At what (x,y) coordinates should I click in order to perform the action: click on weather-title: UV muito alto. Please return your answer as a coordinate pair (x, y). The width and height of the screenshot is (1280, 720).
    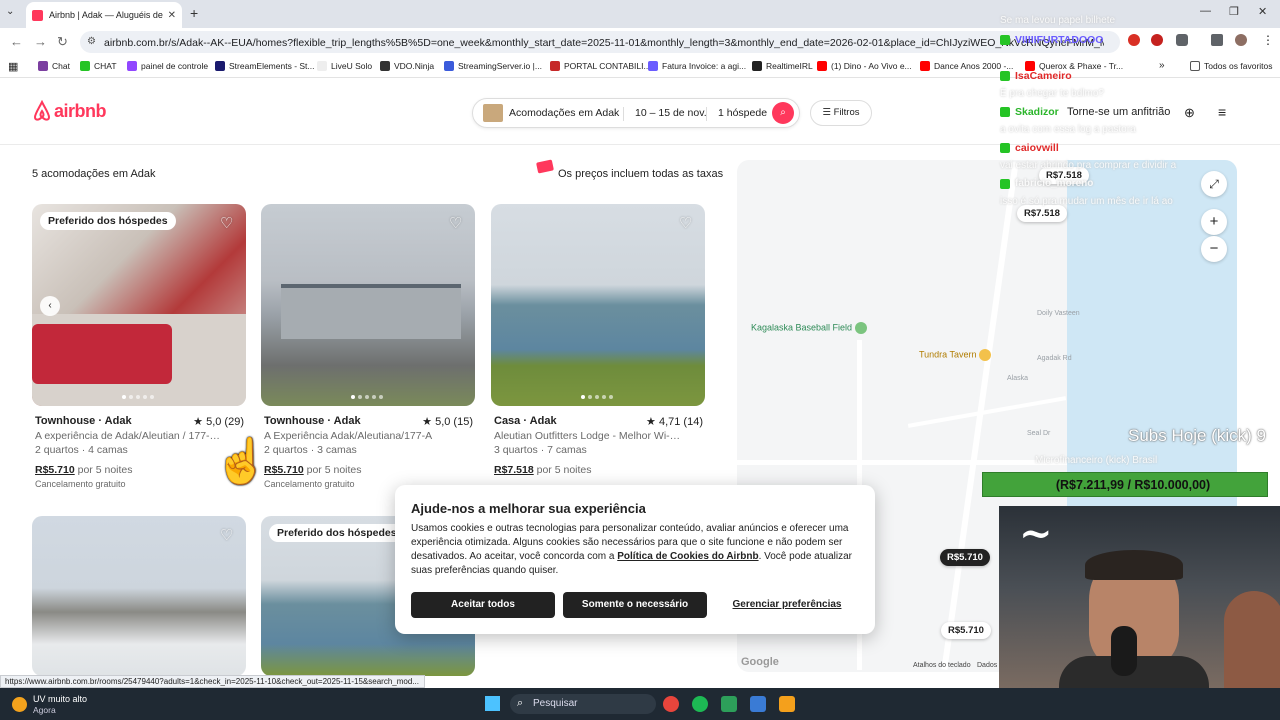
    Looking at the image, I should click on (60, 699).